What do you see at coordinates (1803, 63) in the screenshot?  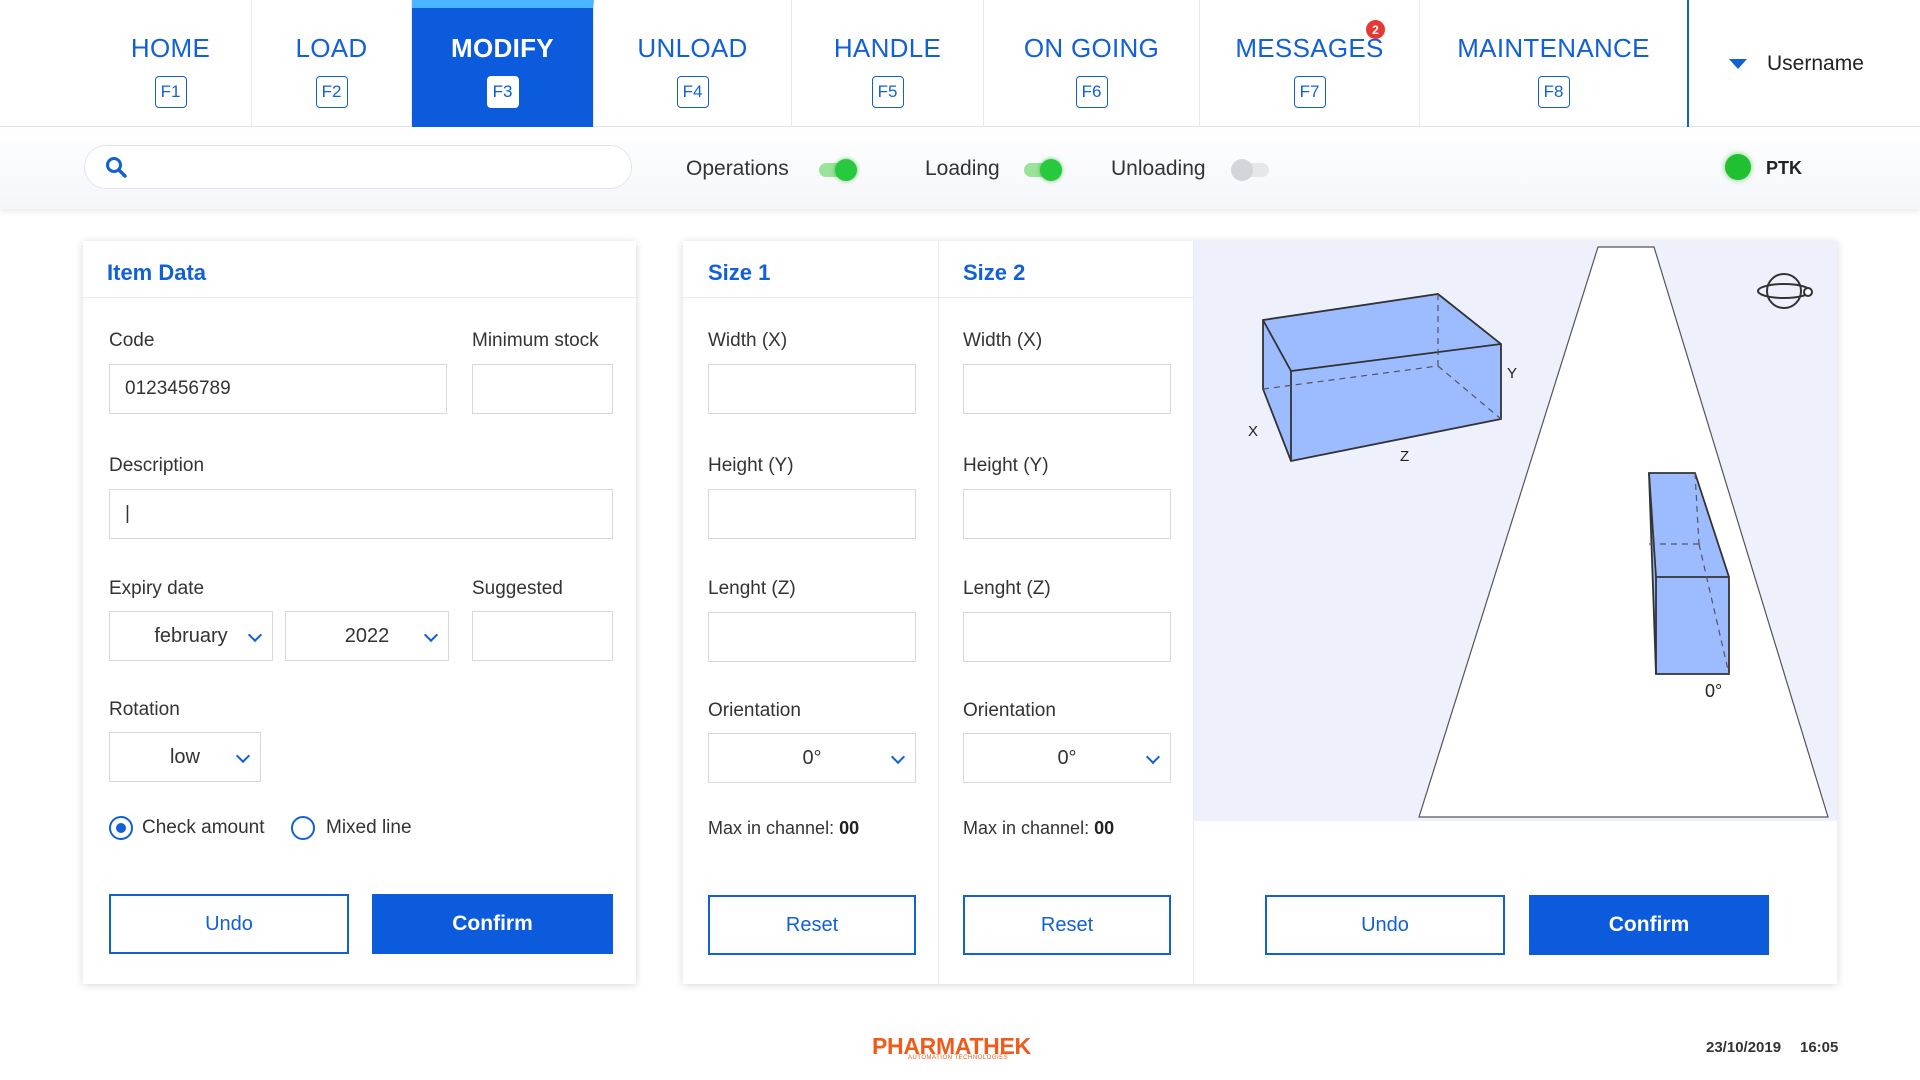 I see `user-menu: Username` at bounding box center [1803, 63].